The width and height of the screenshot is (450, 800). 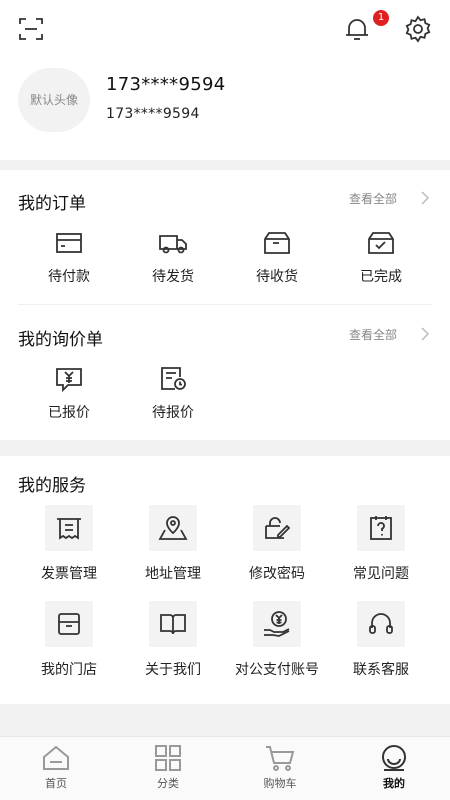 I want to click on tab-bar: 首页 分类 购物车 我的, so click(x=225, y=768).